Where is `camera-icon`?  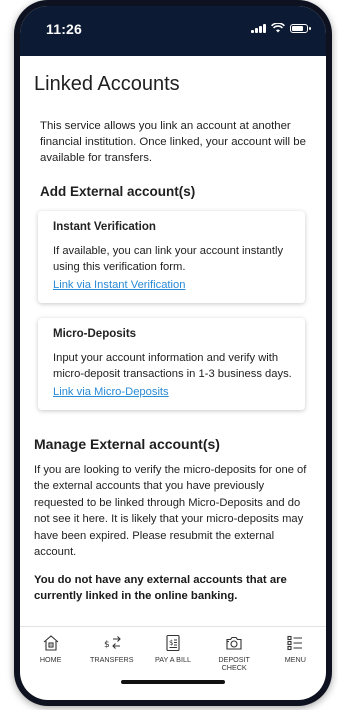
camera-icon is located at coordinates (234, 643).